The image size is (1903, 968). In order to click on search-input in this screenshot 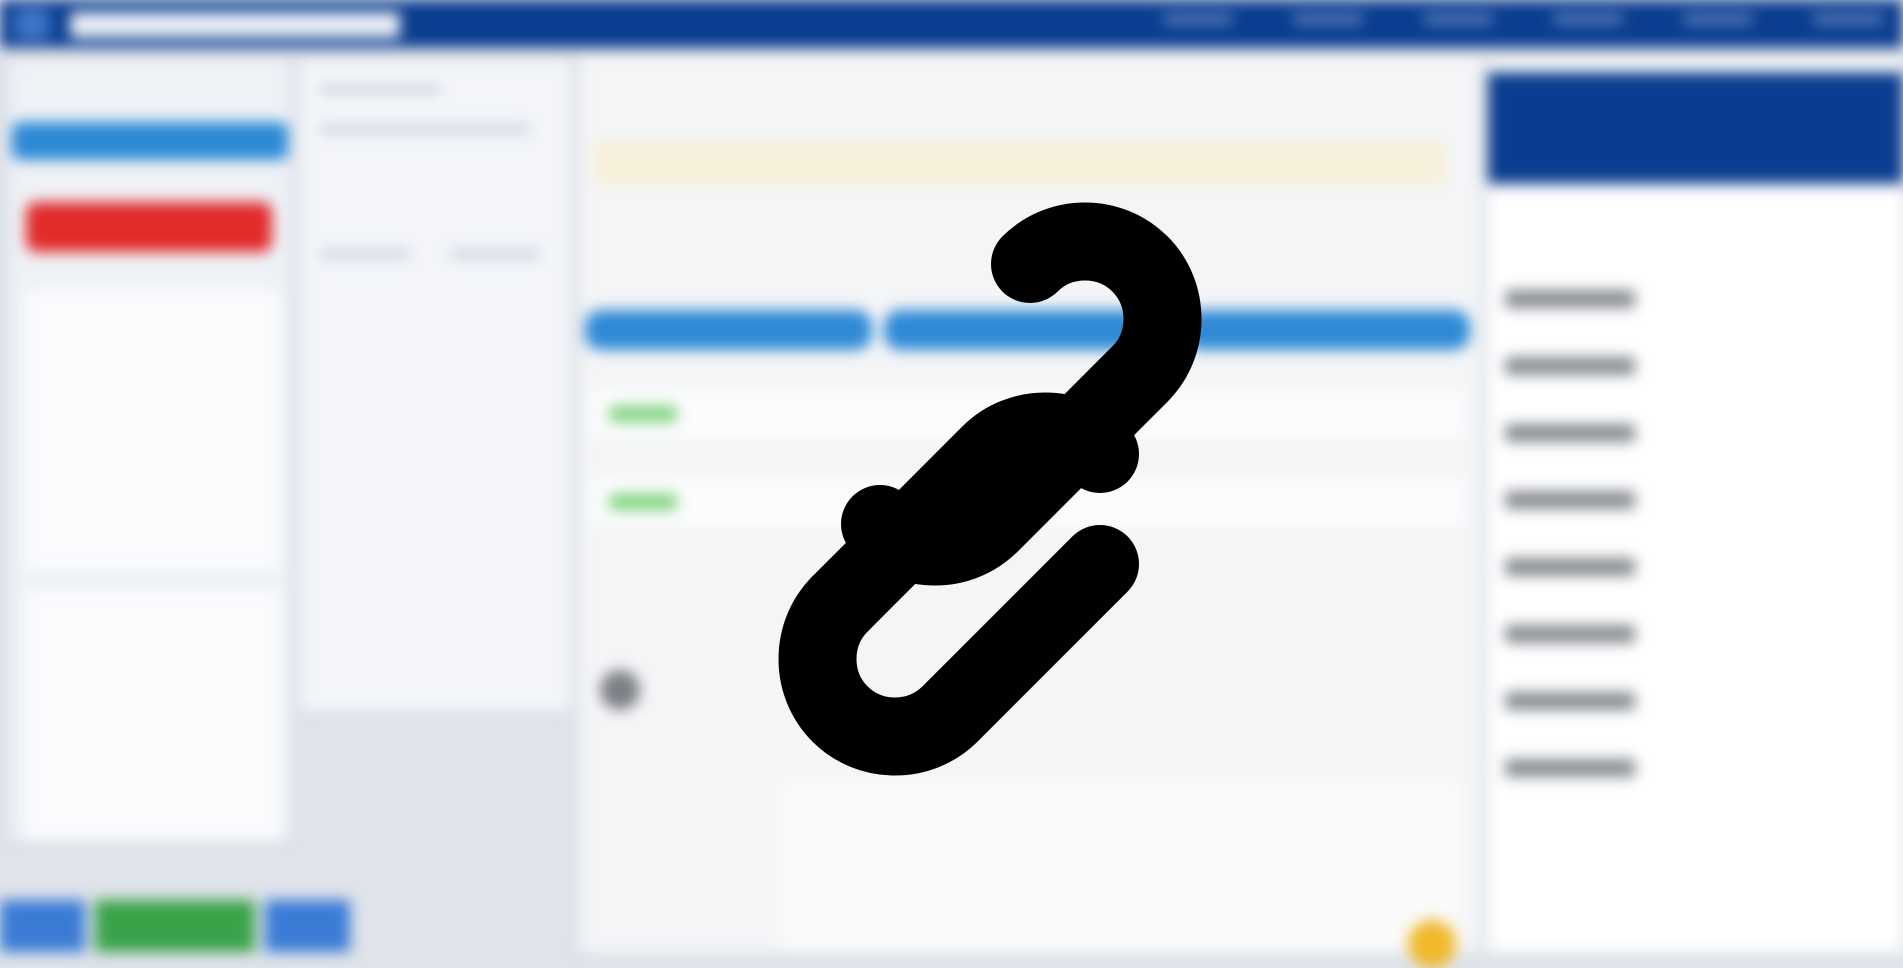, I will do `click(235, 25)`.